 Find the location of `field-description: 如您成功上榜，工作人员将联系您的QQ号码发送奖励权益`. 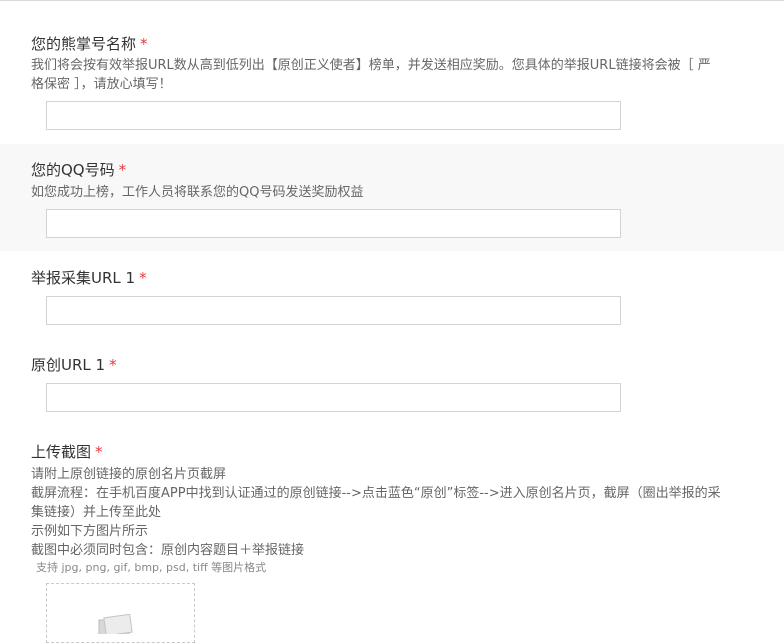

field-description: 如您成功上榜，工作人员将联系您的QQ号码发送奖励权益 is located at coordinates (197, 192).